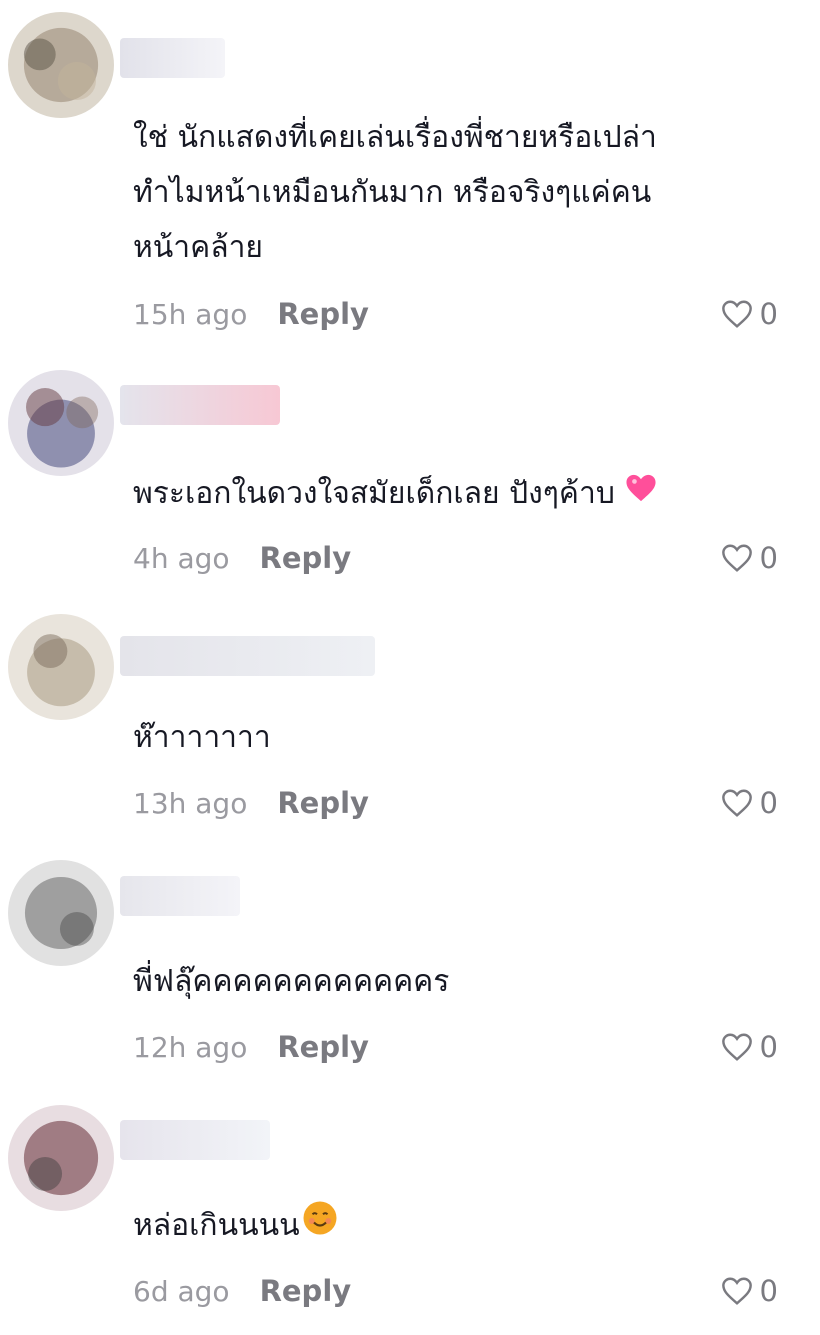  What do you see at coordinates (641, 494) in the screenshot?
I see `pink-heart-emoji` at bounding box center [641, 494].